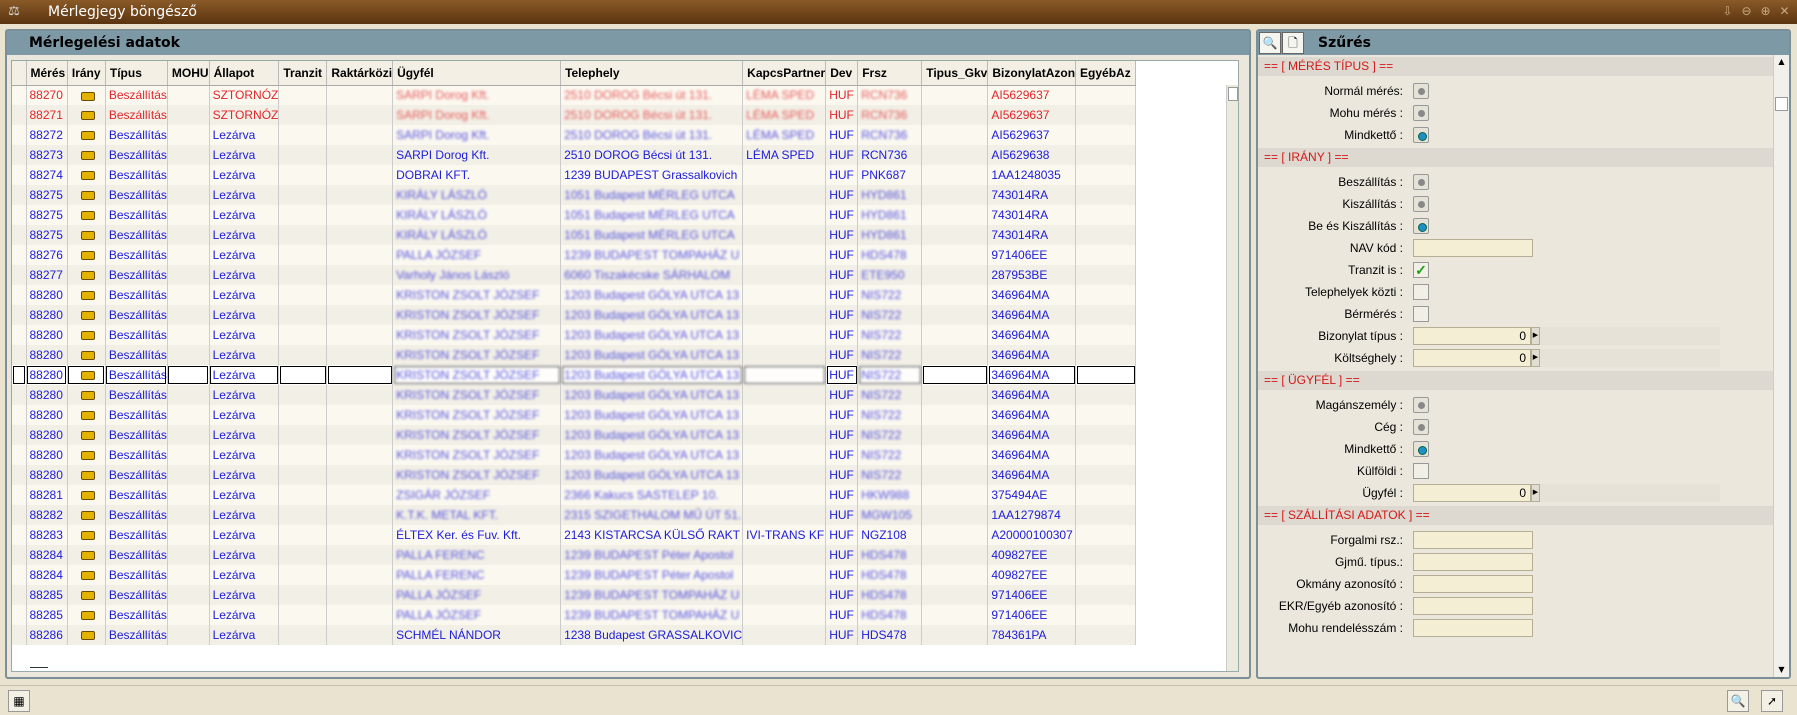  I want to click on column-header: Tipus_Gkv, so click(955, 73).